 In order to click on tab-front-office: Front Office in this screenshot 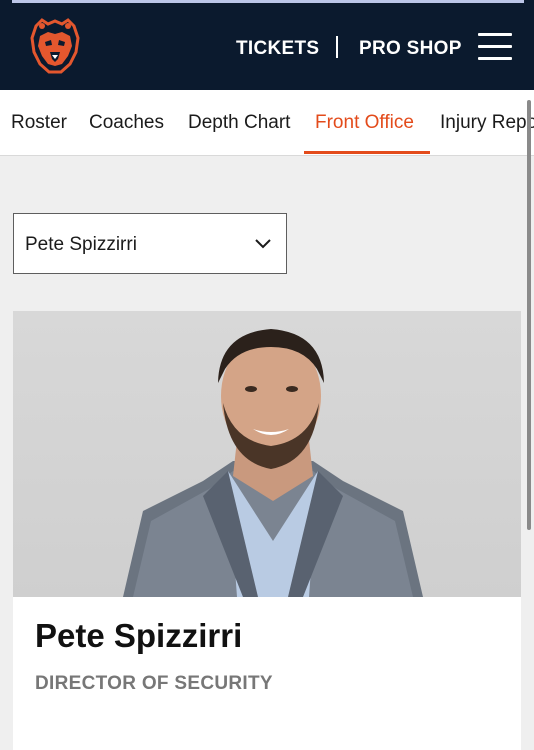, I will do `click(364, 123)`.